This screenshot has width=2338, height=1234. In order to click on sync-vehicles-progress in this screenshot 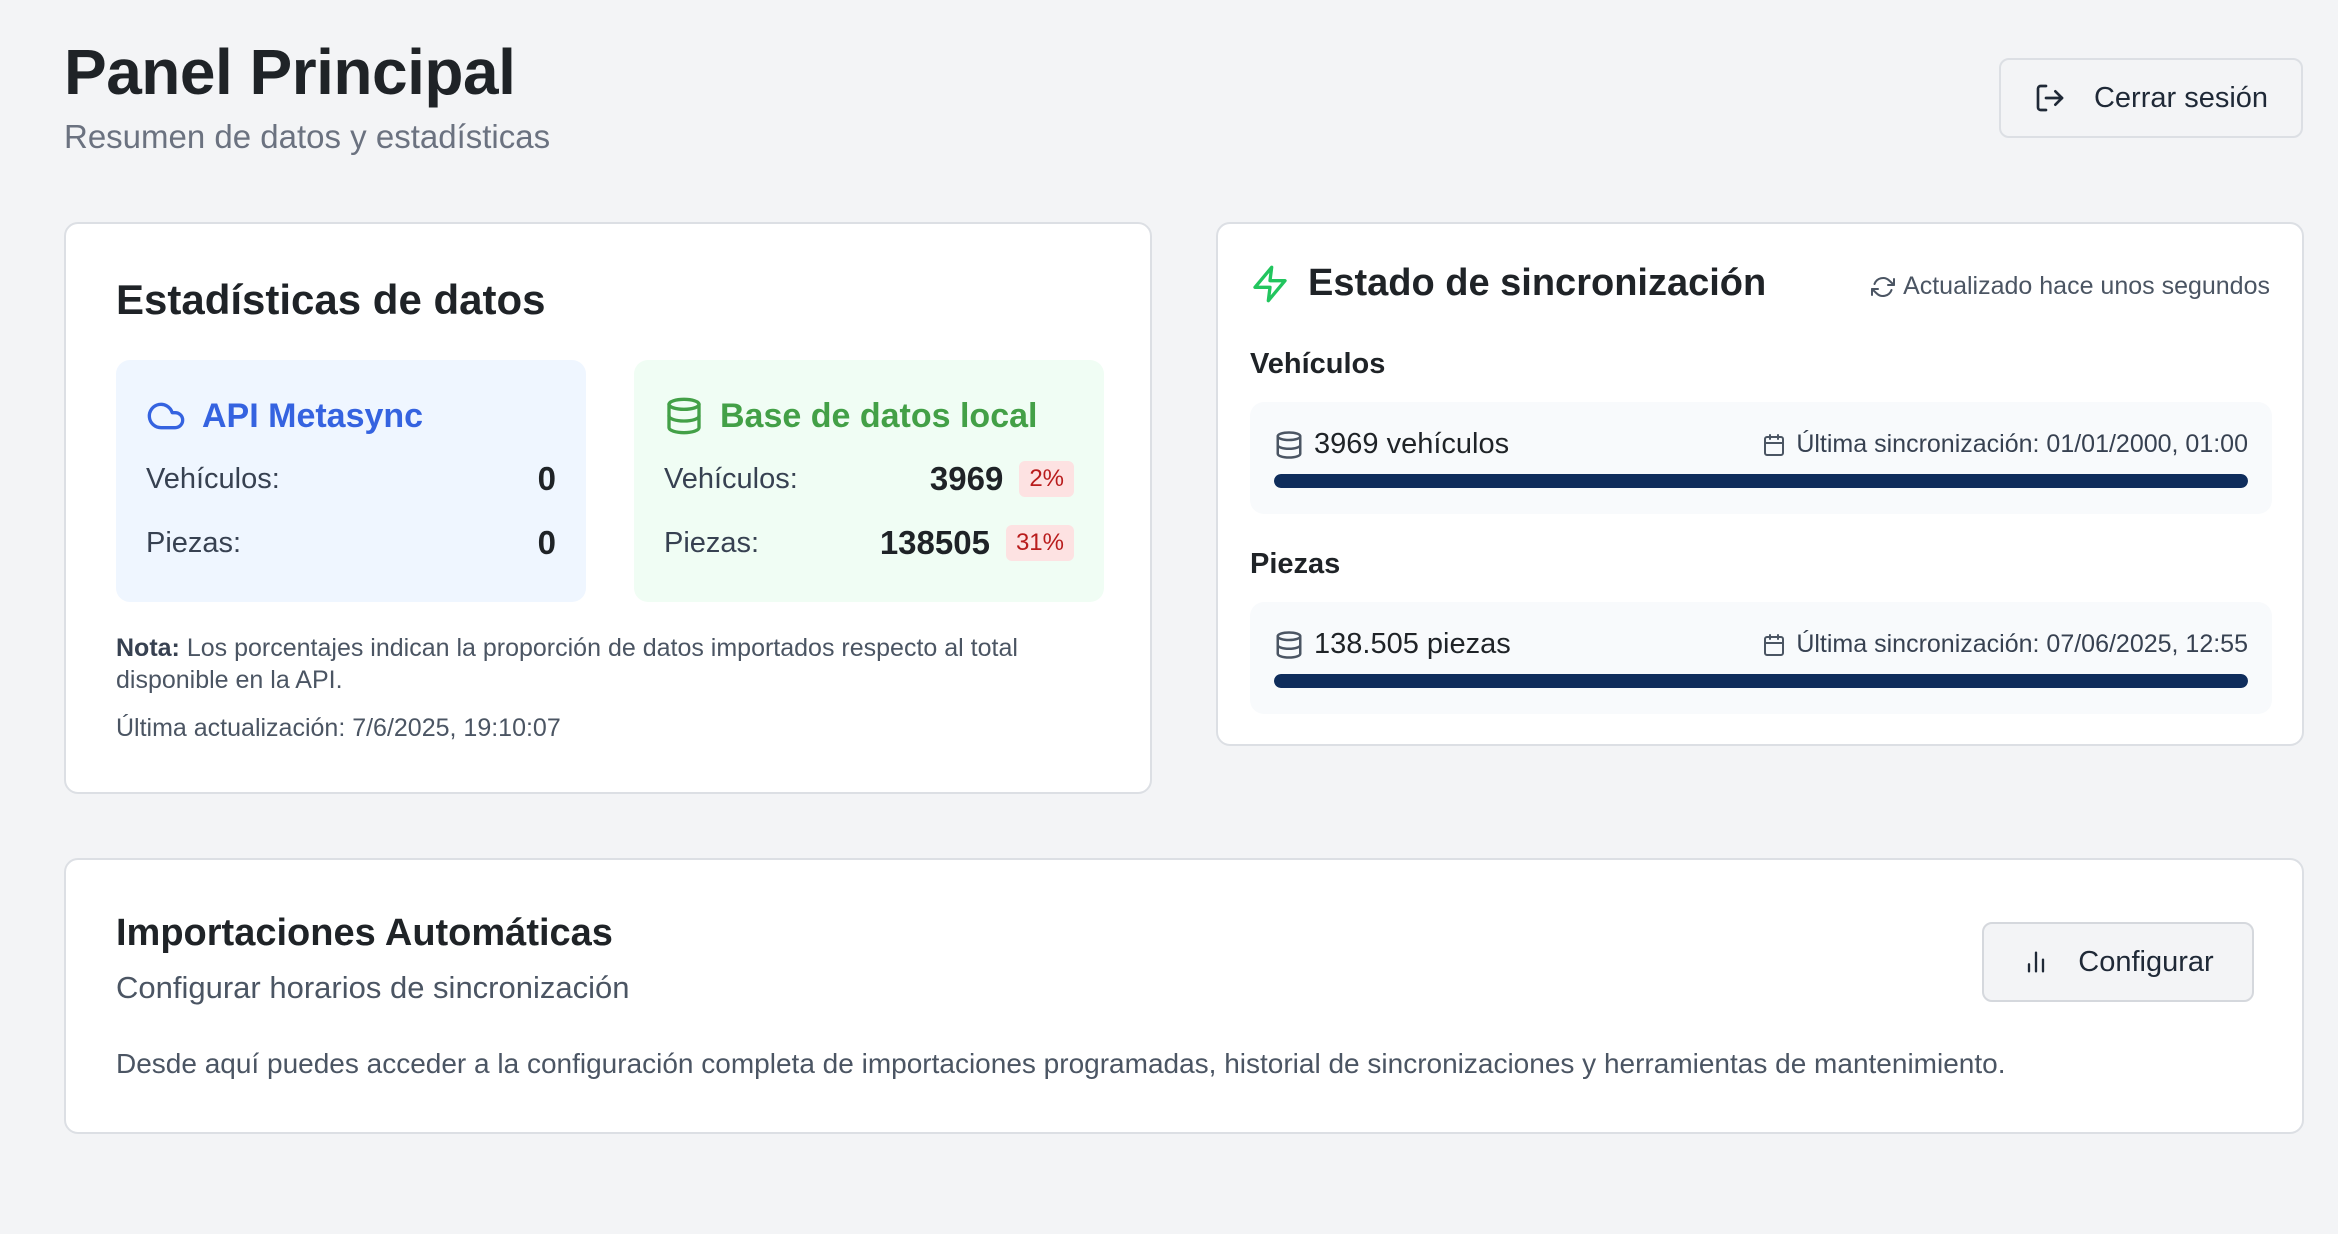, I will do `click(1761, 481)`.